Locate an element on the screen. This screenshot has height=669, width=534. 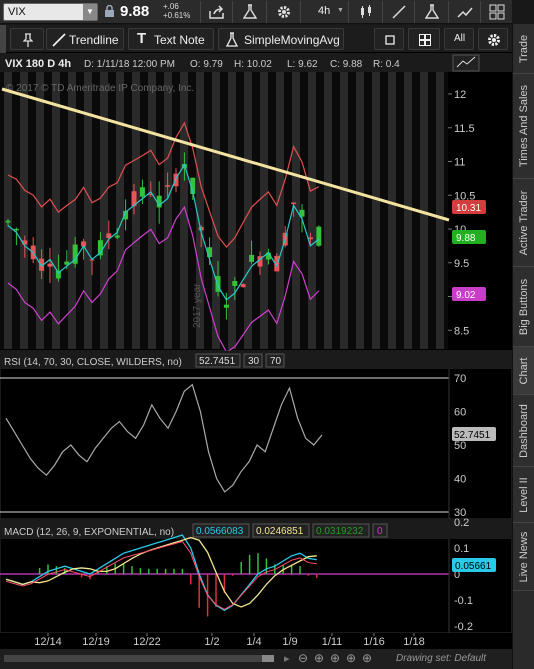
ohlc-range: R: 0.4 is located at coordinates (386, 64).